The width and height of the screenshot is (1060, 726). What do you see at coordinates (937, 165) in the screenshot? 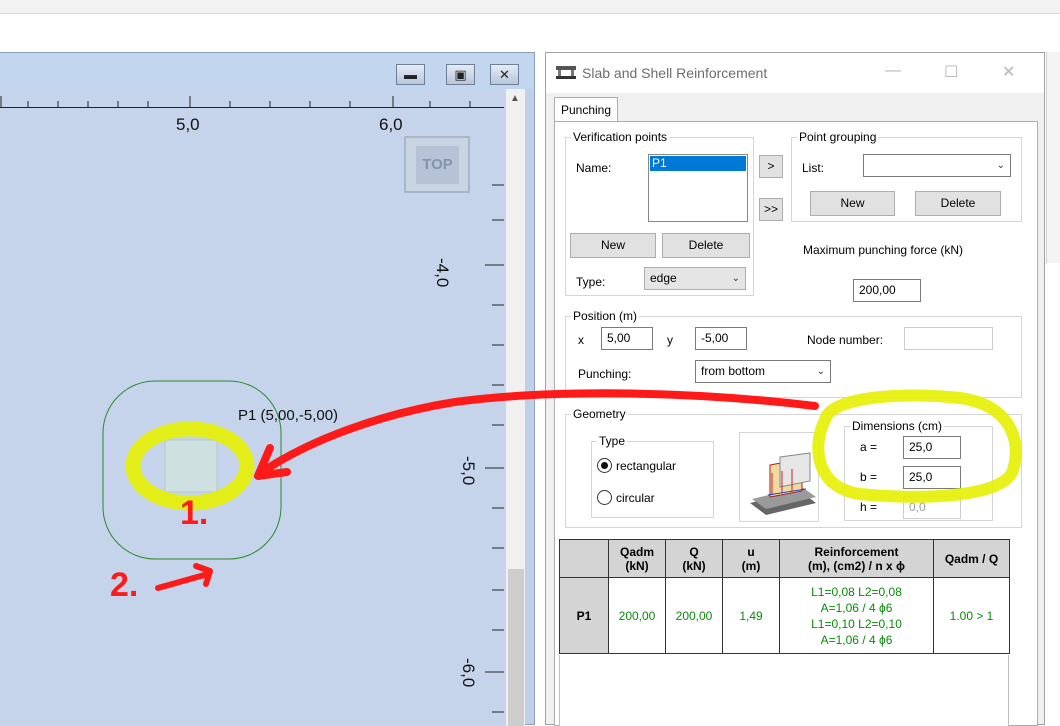
I see `group-list-select: ⌄` at bounding box center [937, 165].